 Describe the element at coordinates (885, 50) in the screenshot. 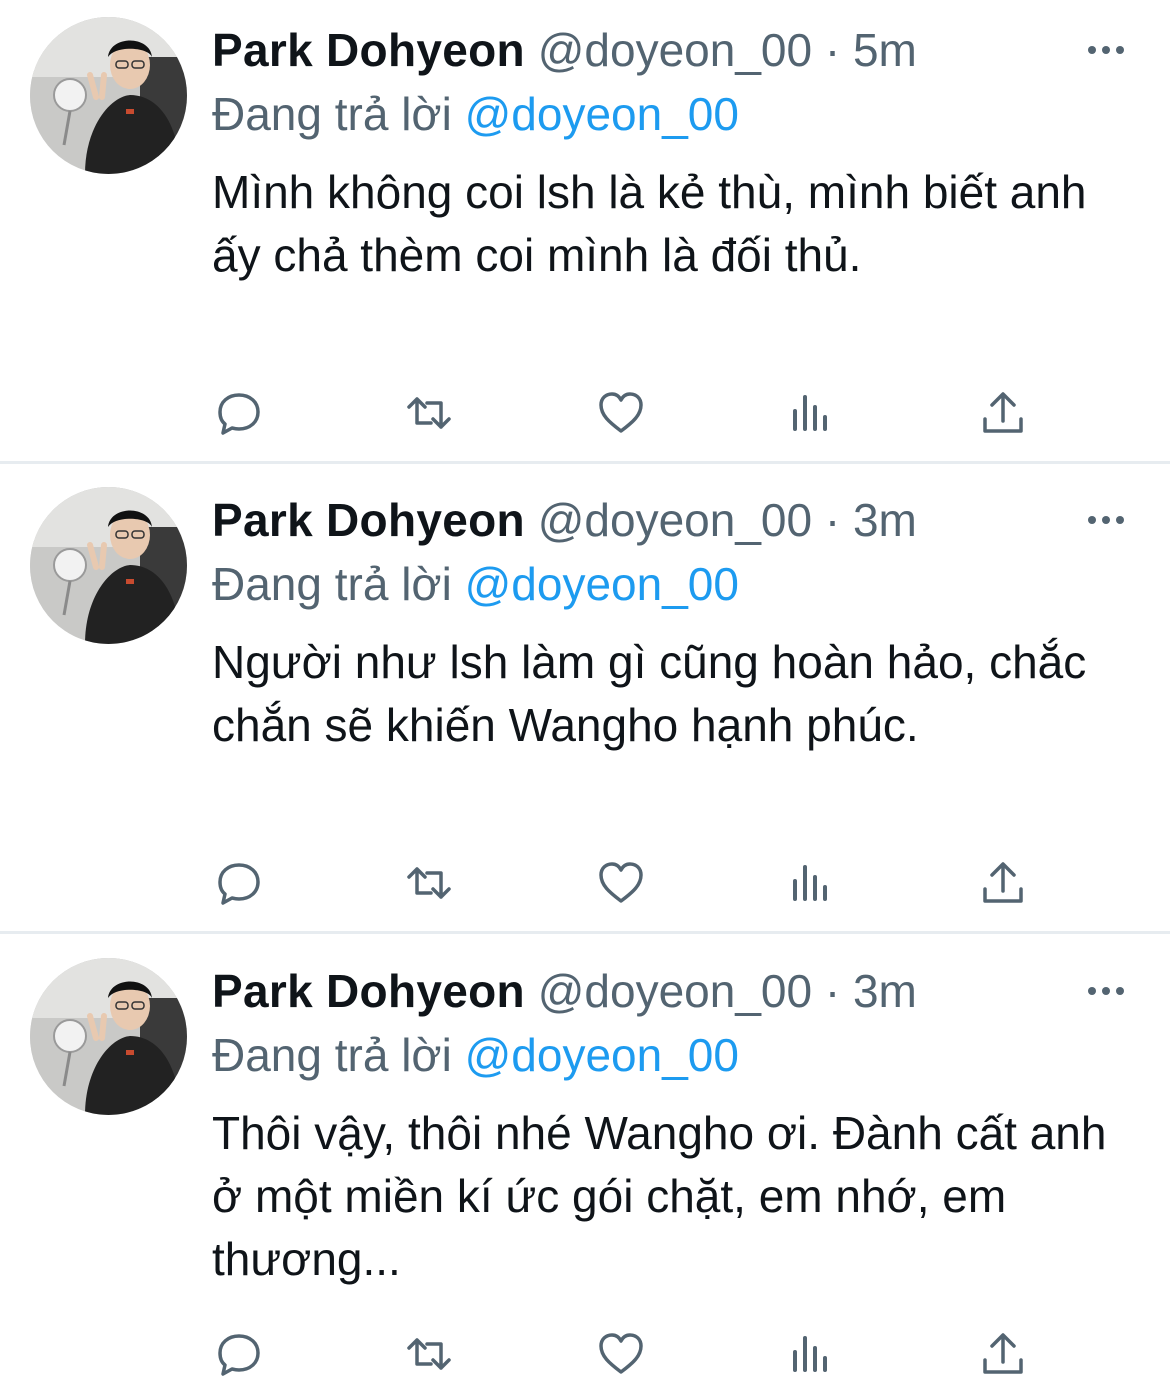

I see `timestamp: 5m` at that location.